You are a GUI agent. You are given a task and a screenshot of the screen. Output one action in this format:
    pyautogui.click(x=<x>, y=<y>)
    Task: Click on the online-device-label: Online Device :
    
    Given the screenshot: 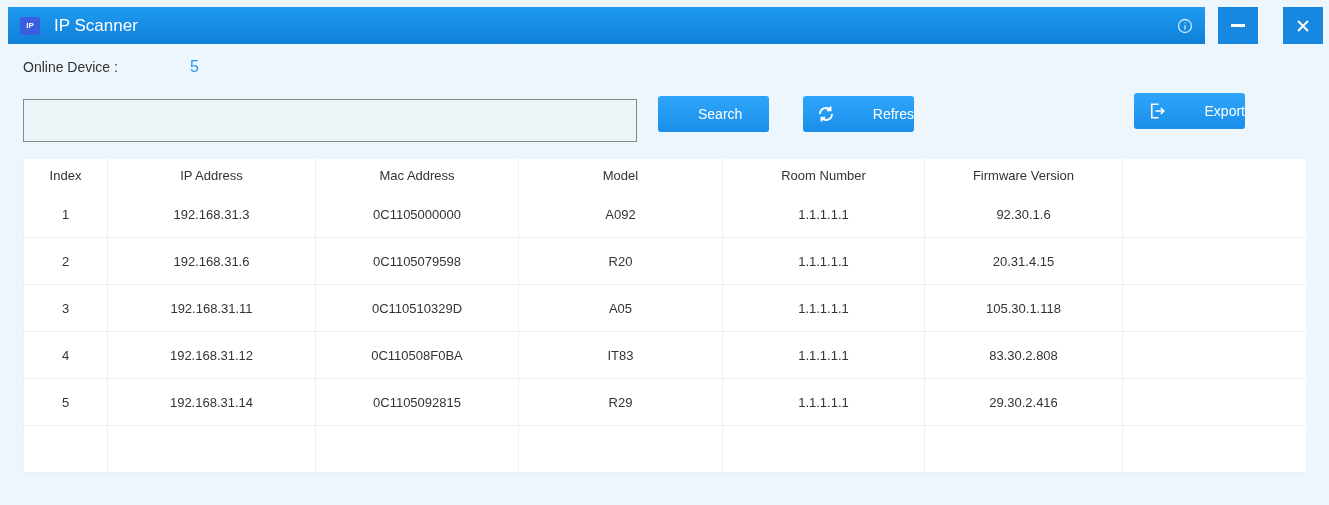 What is the action you would take?
    pyautogui.click(x=71, y=66)
    